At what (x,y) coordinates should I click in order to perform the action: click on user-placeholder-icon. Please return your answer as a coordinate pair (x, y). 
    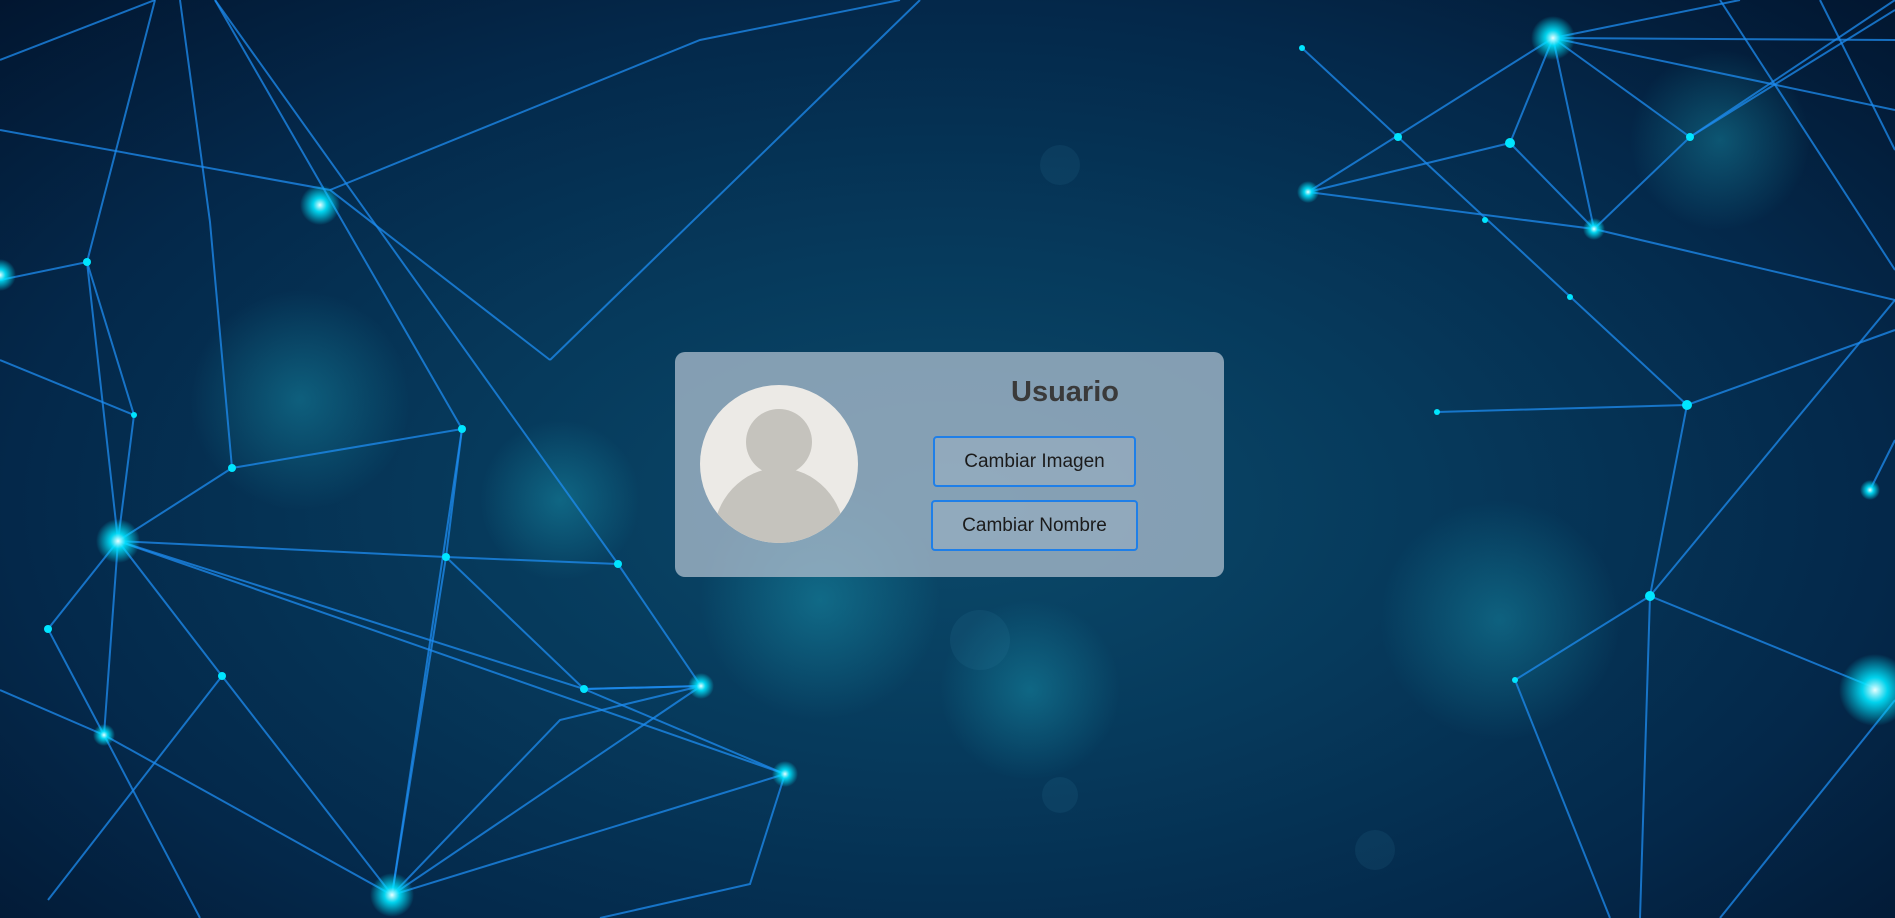
    Looking at the image, I should click on (779, 464).